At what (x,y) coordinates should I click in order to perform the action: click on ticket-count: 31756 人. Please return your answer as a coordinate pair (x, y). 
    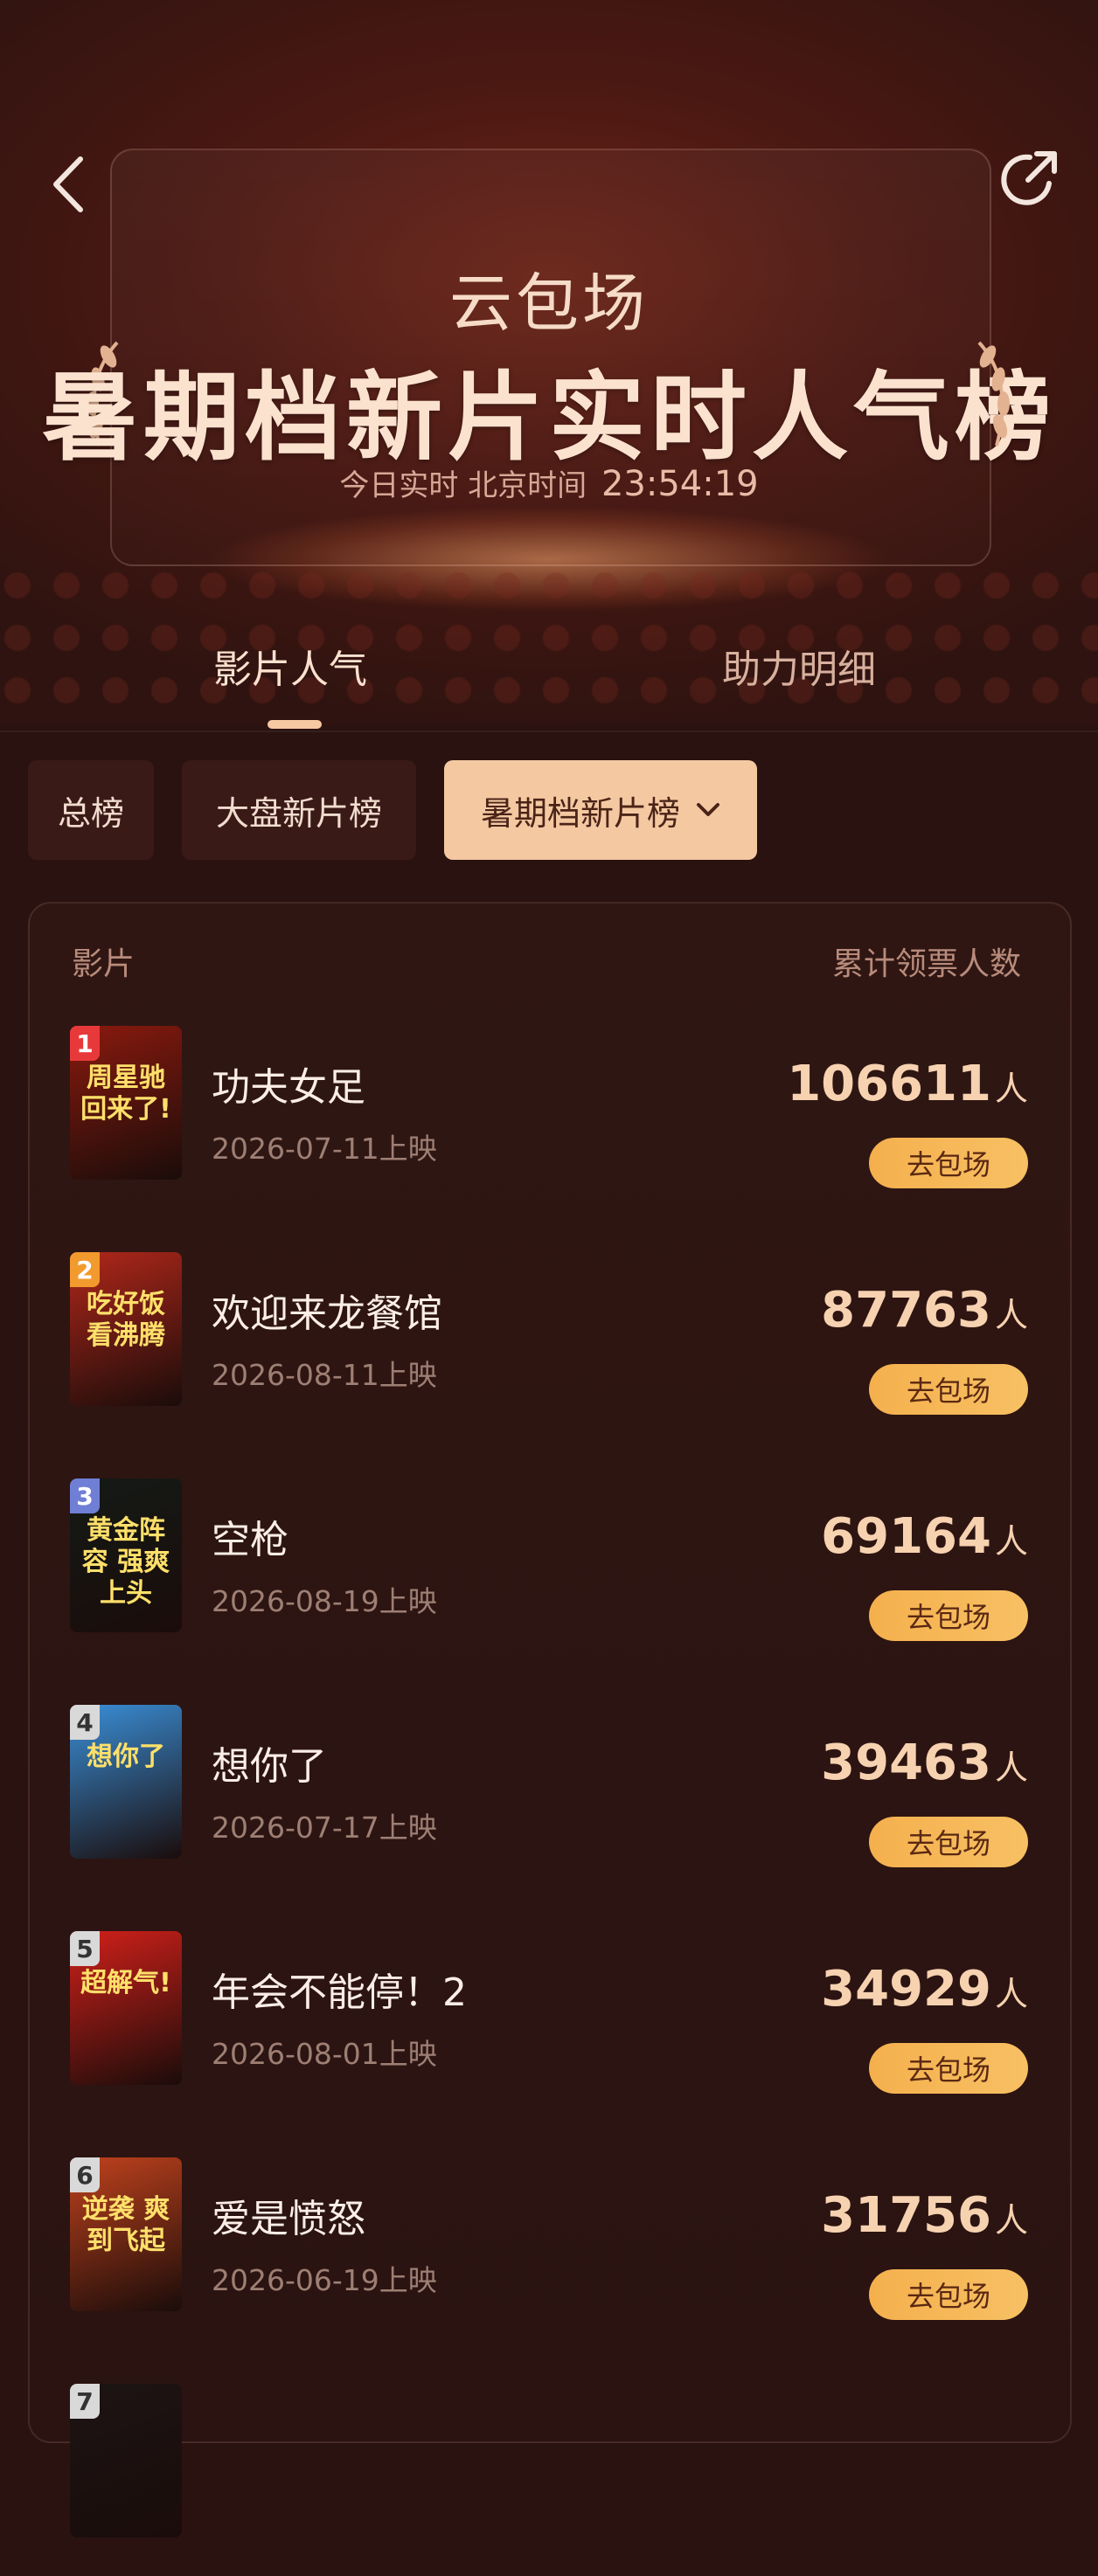
    Looking at the image, I should click on (925, 2215).